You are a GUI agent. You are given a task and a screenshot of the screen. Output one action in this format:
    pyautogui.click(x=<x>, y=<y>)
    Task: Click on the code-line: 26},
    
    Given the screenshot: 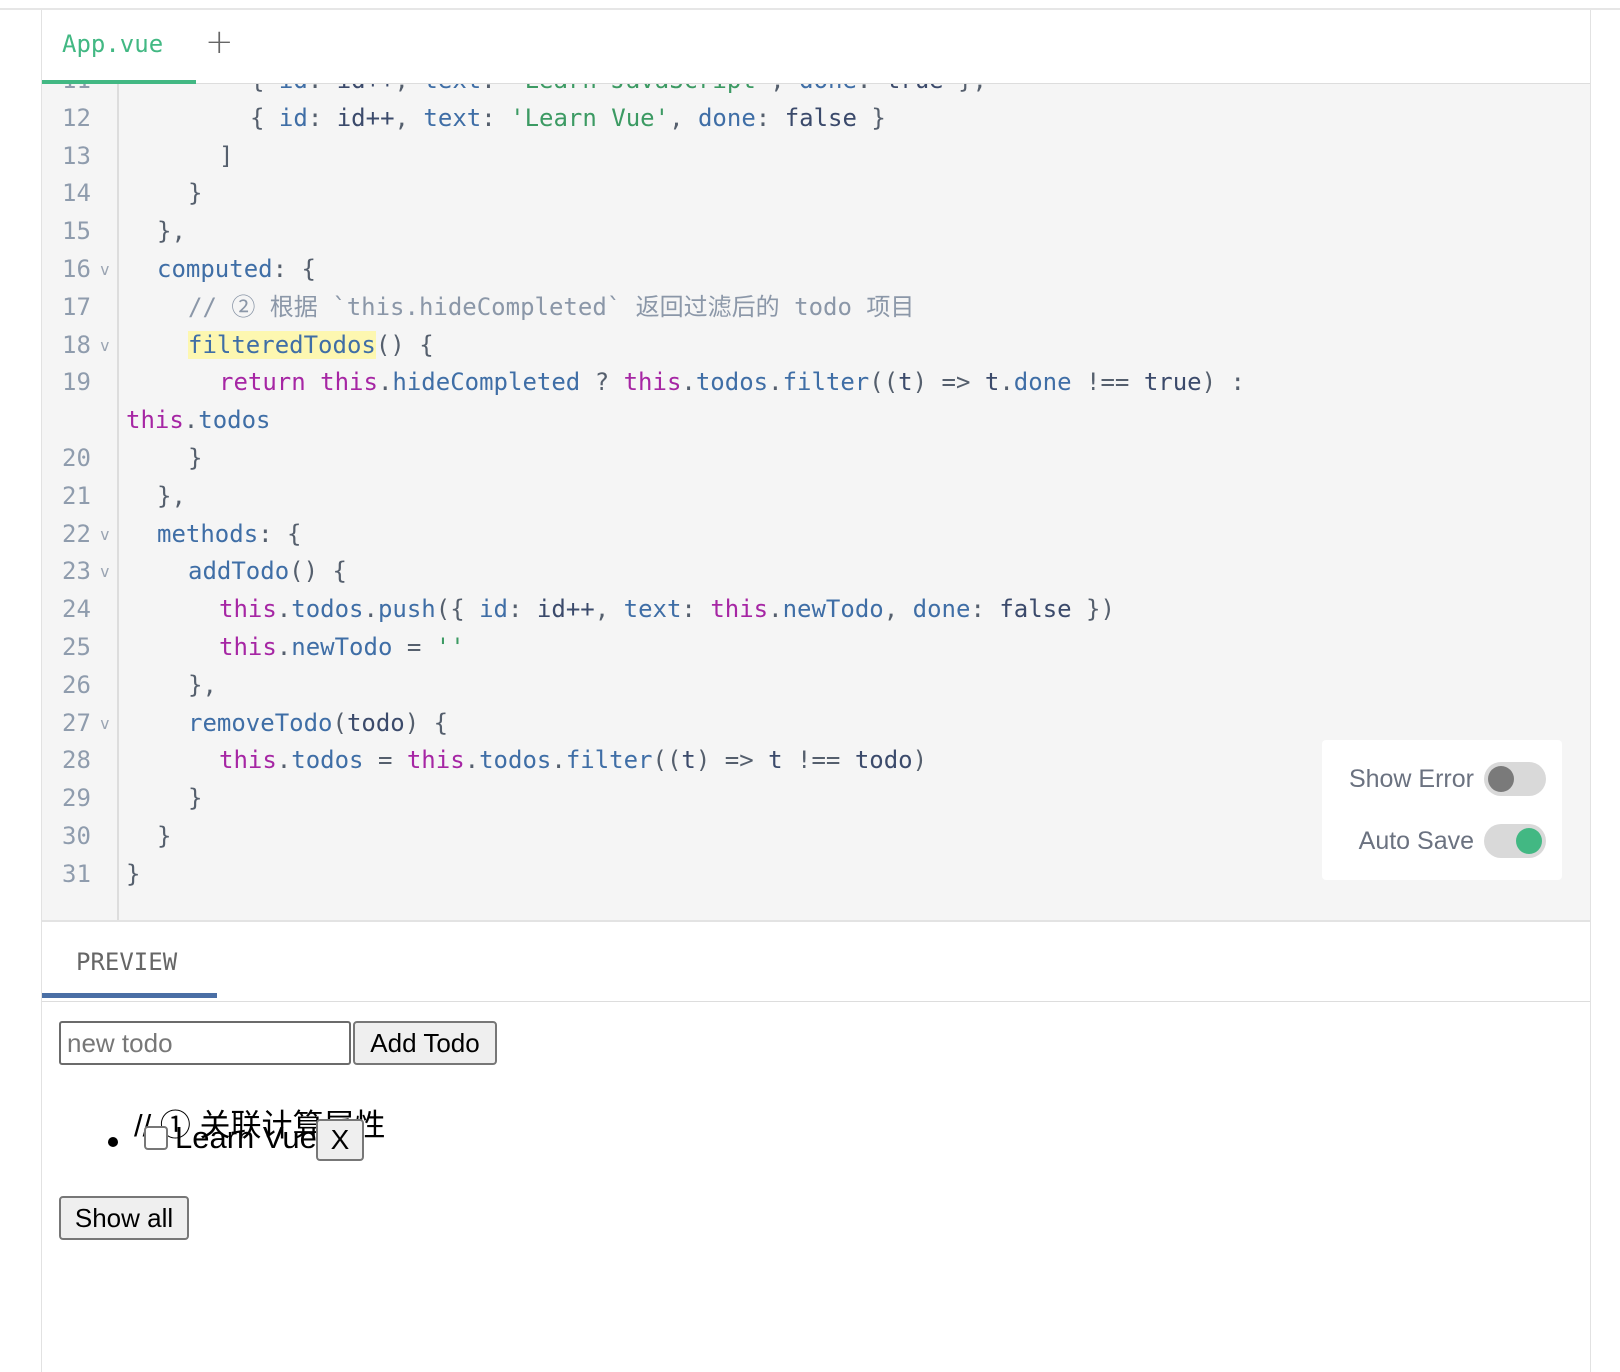 What is the action you would take?
    pyautogui.click(x=816, y=685)
    